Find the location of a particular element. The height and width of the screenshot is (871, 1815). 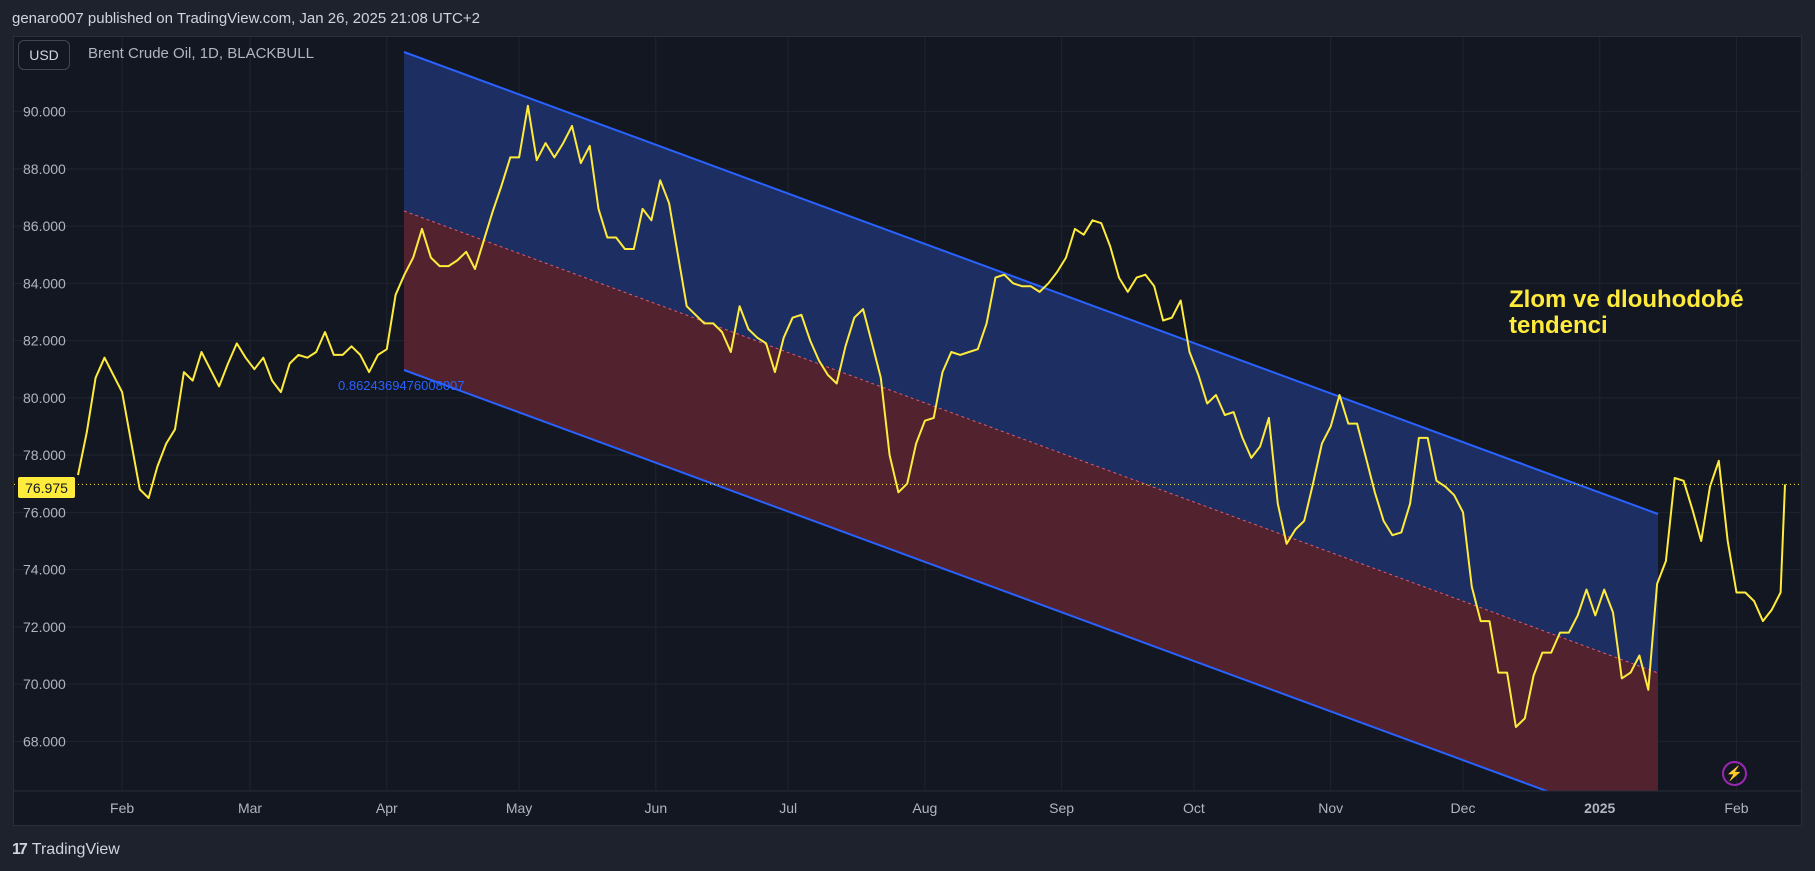

x-axis: Feb Mar Apr May Jun Jul Aug Sep Oct Nov Dec 2025 Feb is located at coordinates (907, 803).